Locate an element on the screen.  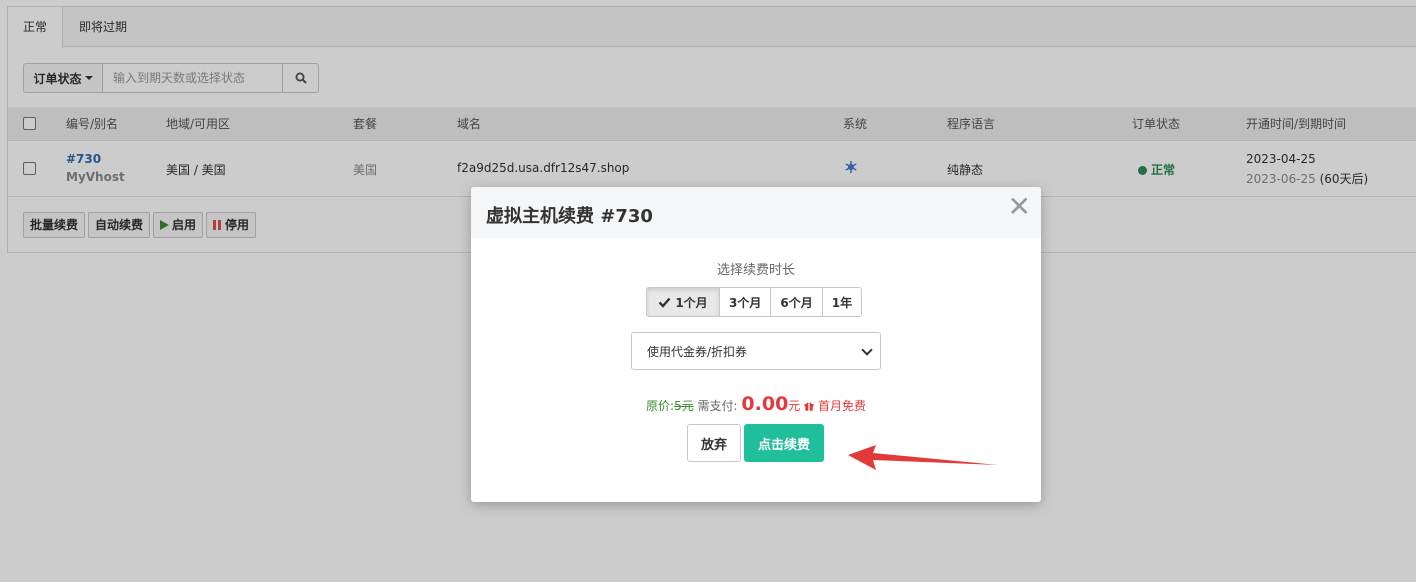
promo-text: 首月免费 is located at coordinates (841, 406).